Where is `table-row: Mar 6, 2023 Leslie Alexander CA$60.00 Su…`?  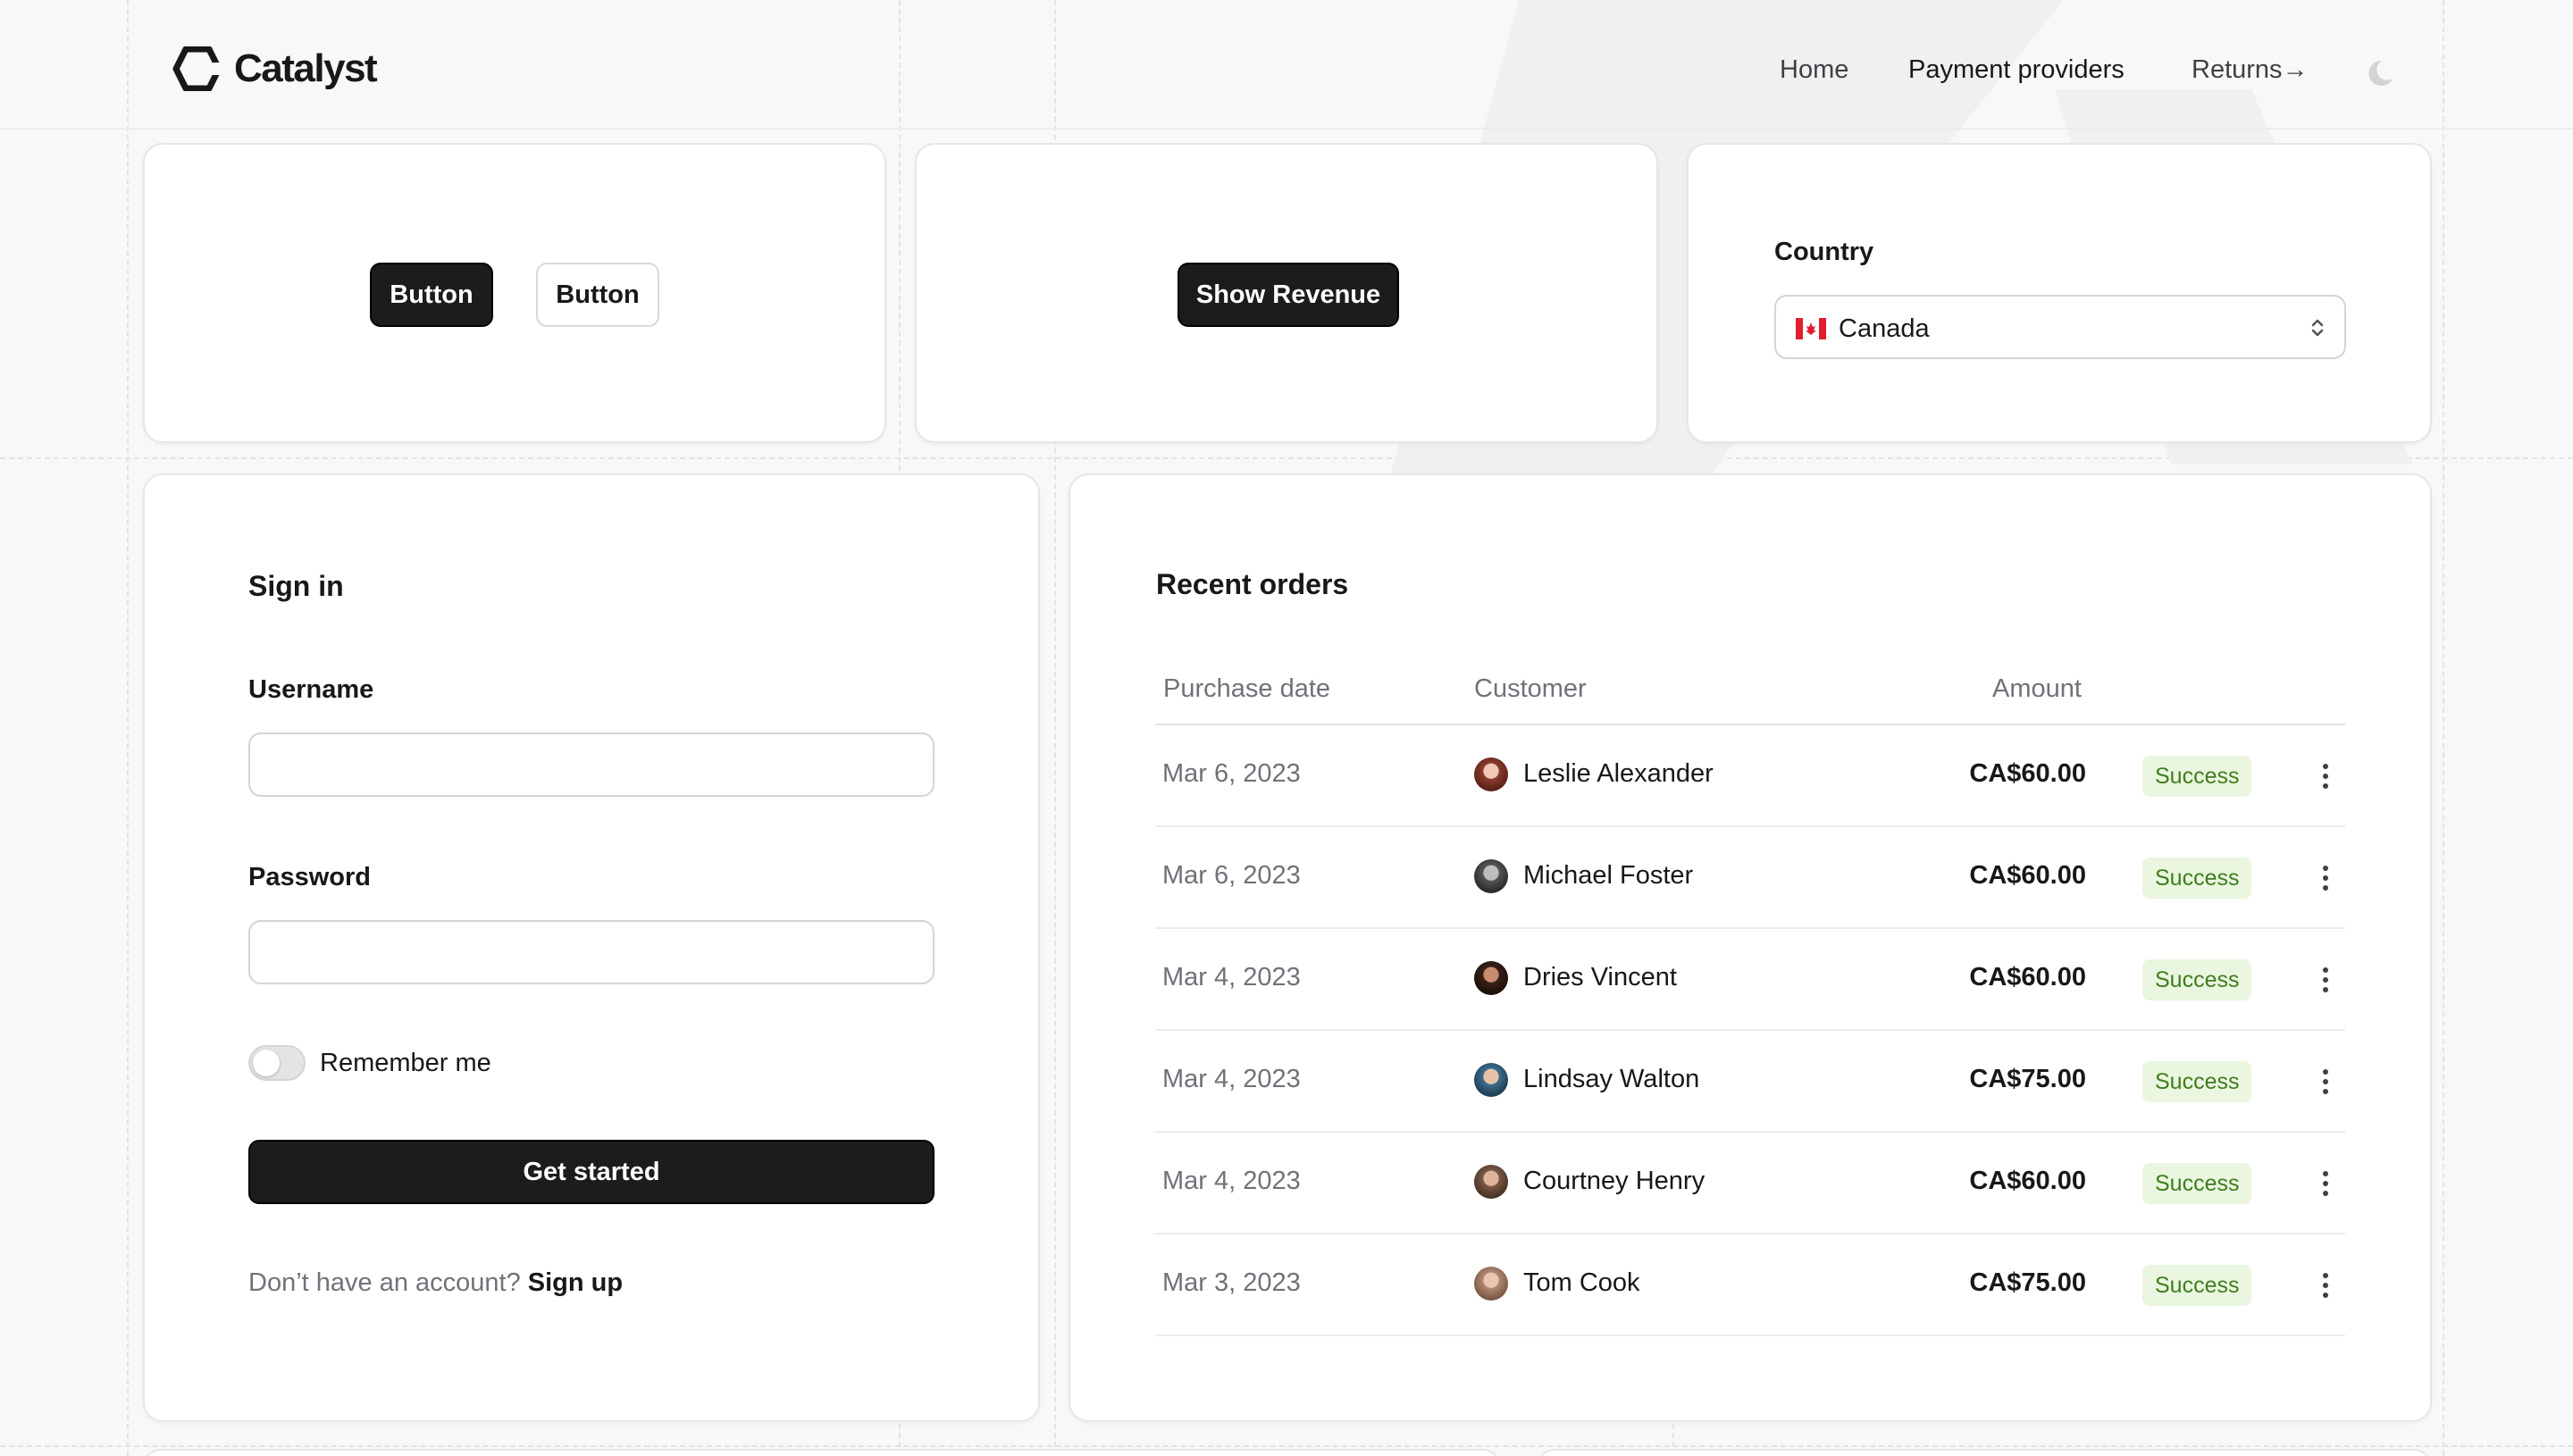
table-row: Mar 6, 2023 Leslie Alexander CA$60.00 Su… is located at coordinates (1750, 776).